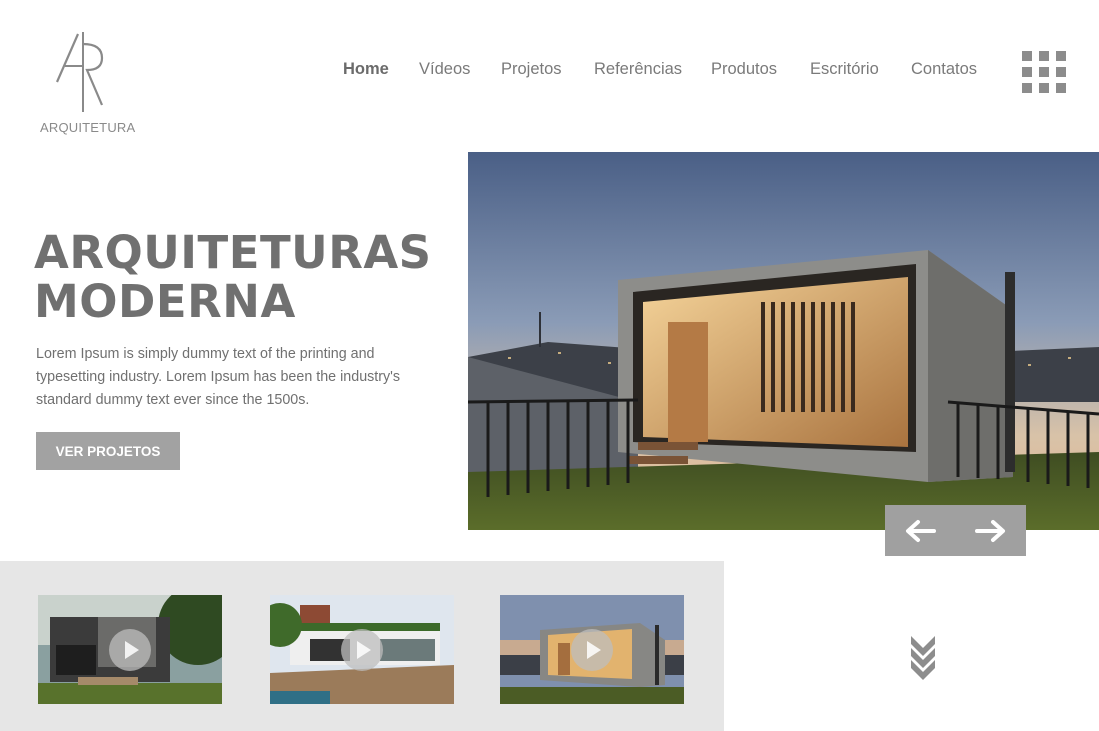 This screenshot has height=731, width=1099. I want to click on slider-next-button, so click(991, 530).